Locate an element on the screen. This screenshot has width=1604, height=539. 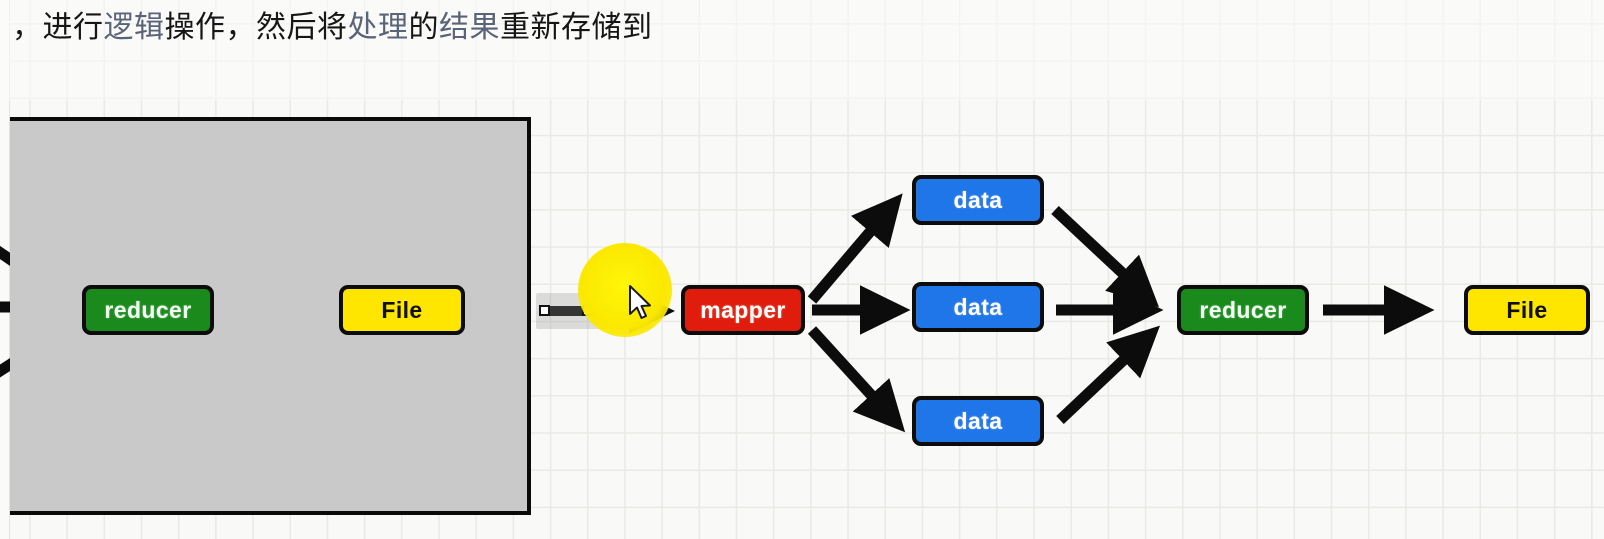
node-left-reducer-label: reducer is located at coordinates (148, 309).